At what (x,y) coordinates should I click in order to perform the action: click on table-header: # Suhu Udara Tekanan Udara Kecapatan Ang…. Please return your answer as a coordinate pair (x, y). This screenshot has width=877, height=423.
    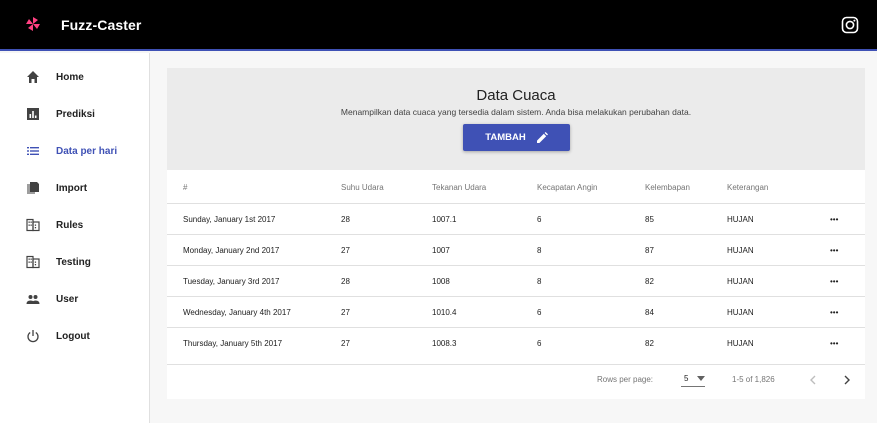
    Looking at the image, I should click on (516, 187).